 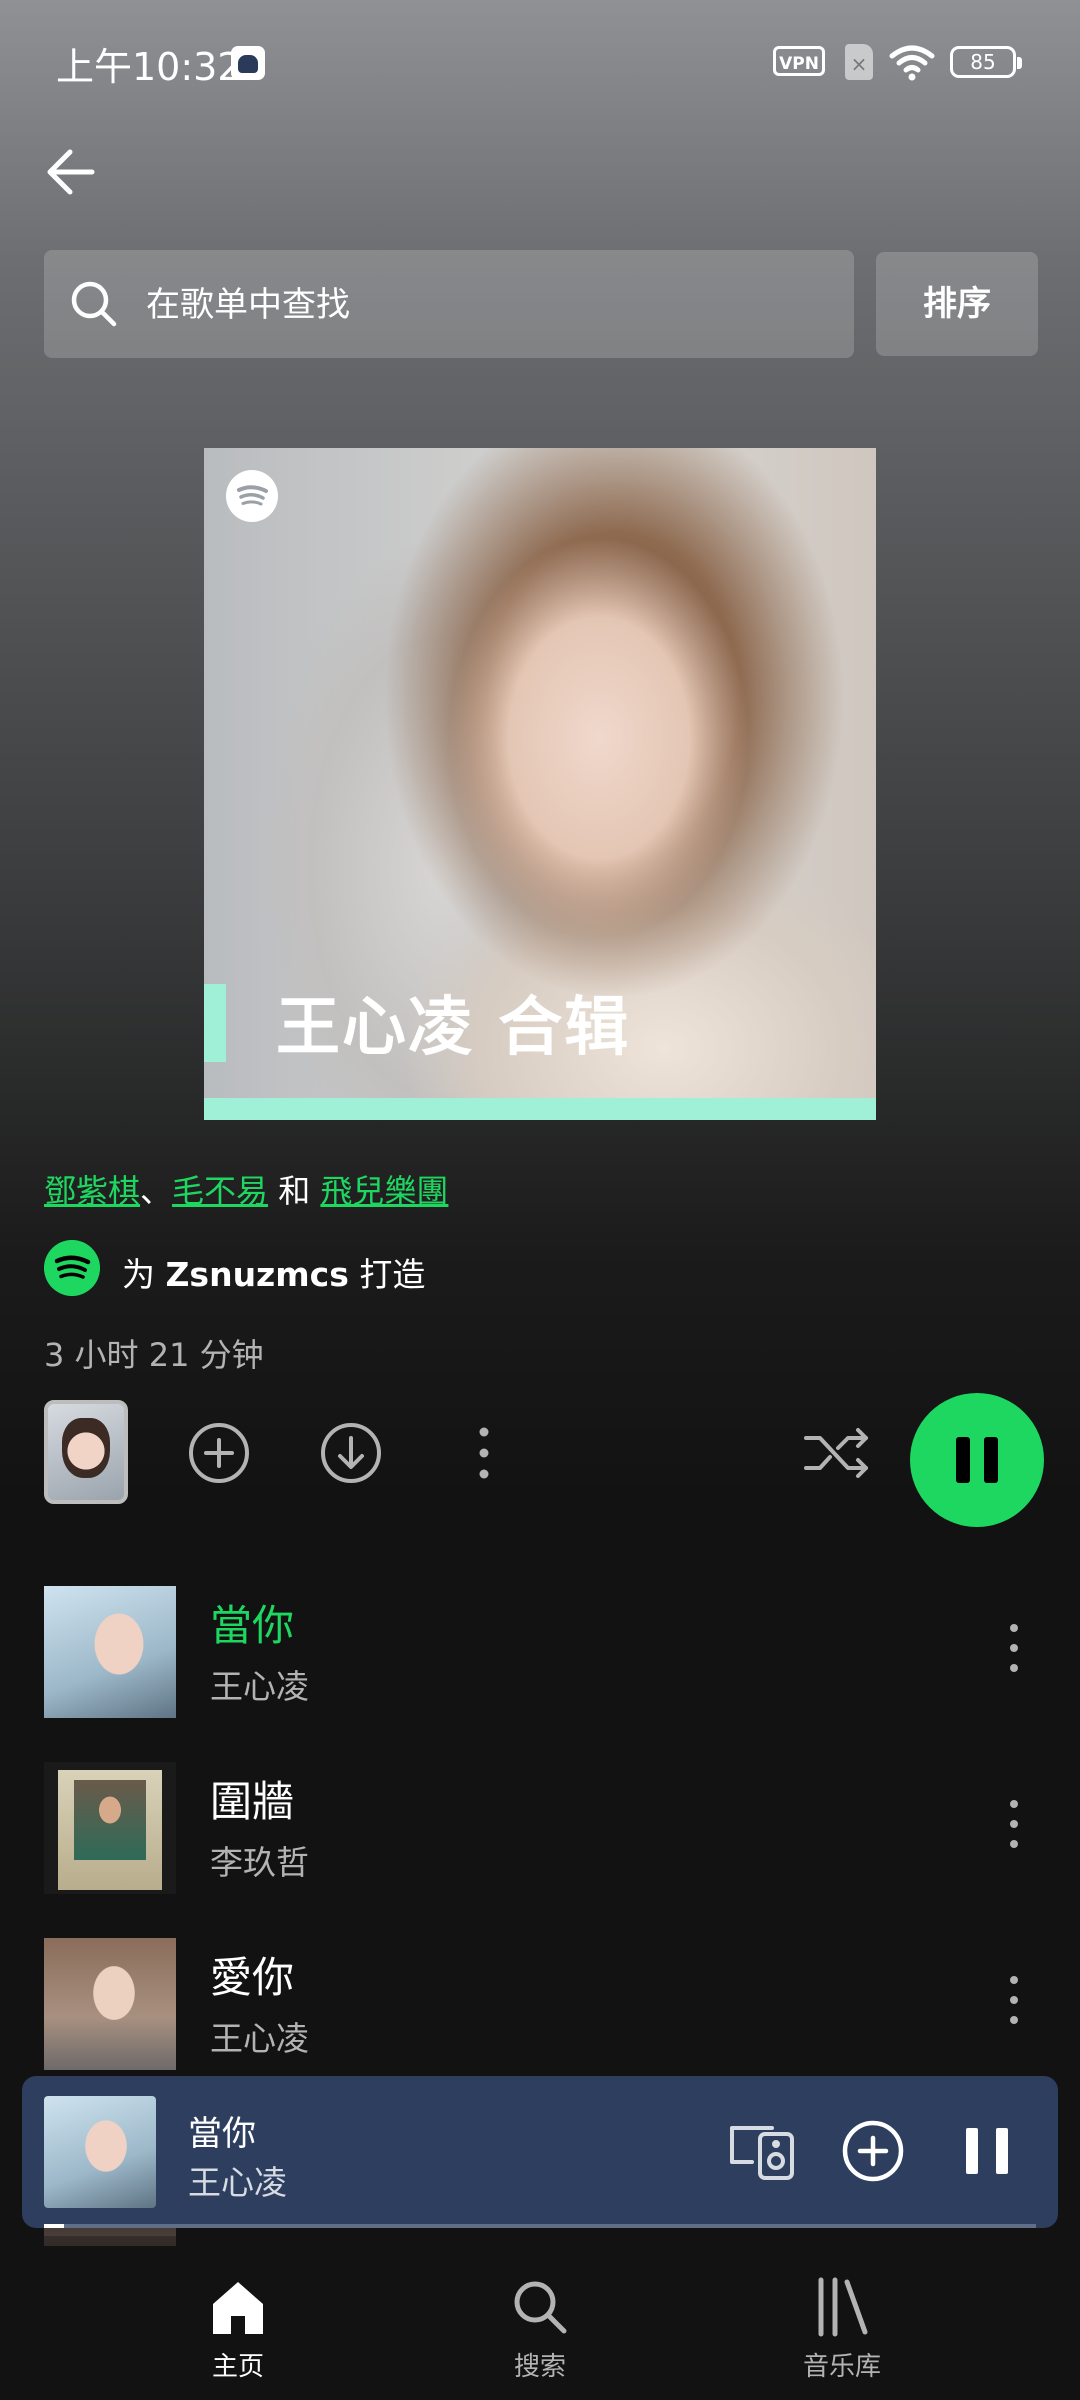 What do you see at coordinates (215, 1023) in the screenshot?
I see `cover-accent-bar` at bounding box center [215, 1023].